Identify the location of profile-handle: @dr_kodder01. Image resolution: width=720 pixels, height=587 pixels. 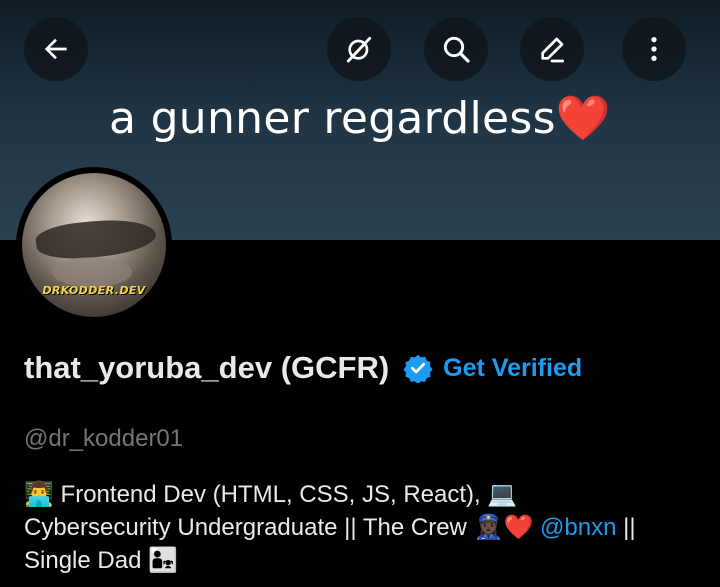
(104, 438).